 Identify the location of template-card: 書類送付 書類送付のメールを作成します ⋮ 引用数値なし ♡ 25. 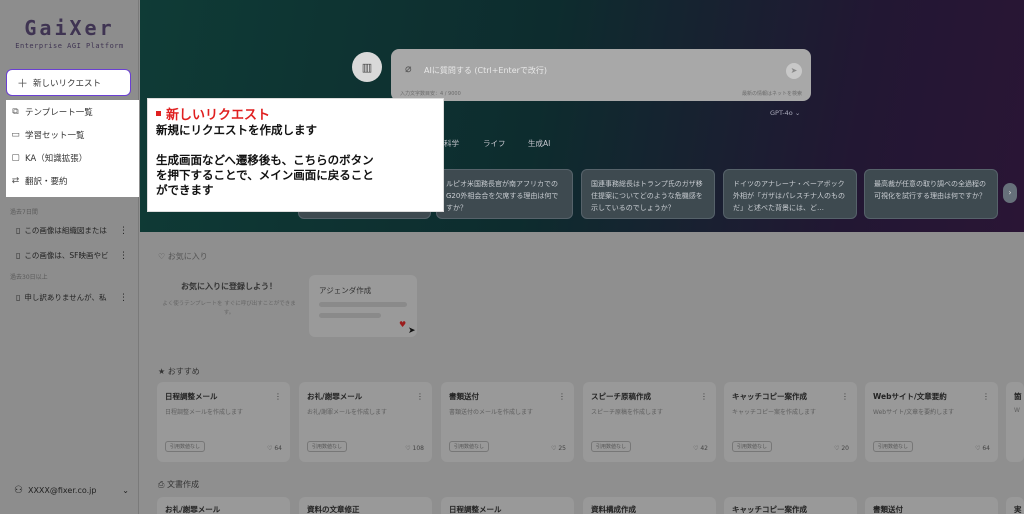
(507, 422).